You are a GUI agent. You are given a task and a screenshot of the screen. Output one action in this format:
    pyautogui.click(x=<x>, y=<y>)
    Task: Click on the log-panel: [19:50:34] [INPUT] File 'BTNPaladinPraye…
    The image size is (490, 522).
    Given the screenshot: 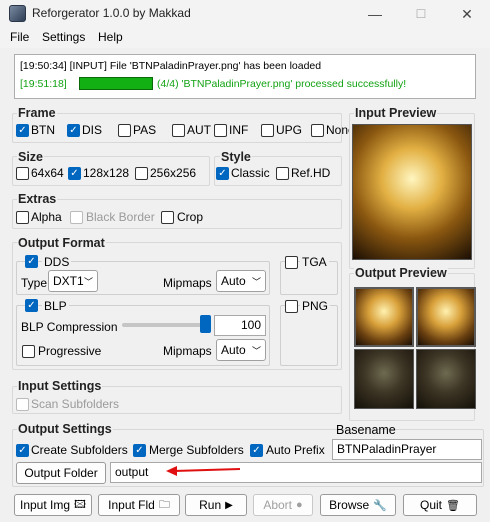 What is the action you would take?
    pyautogui.click(x=245, y=76)
    